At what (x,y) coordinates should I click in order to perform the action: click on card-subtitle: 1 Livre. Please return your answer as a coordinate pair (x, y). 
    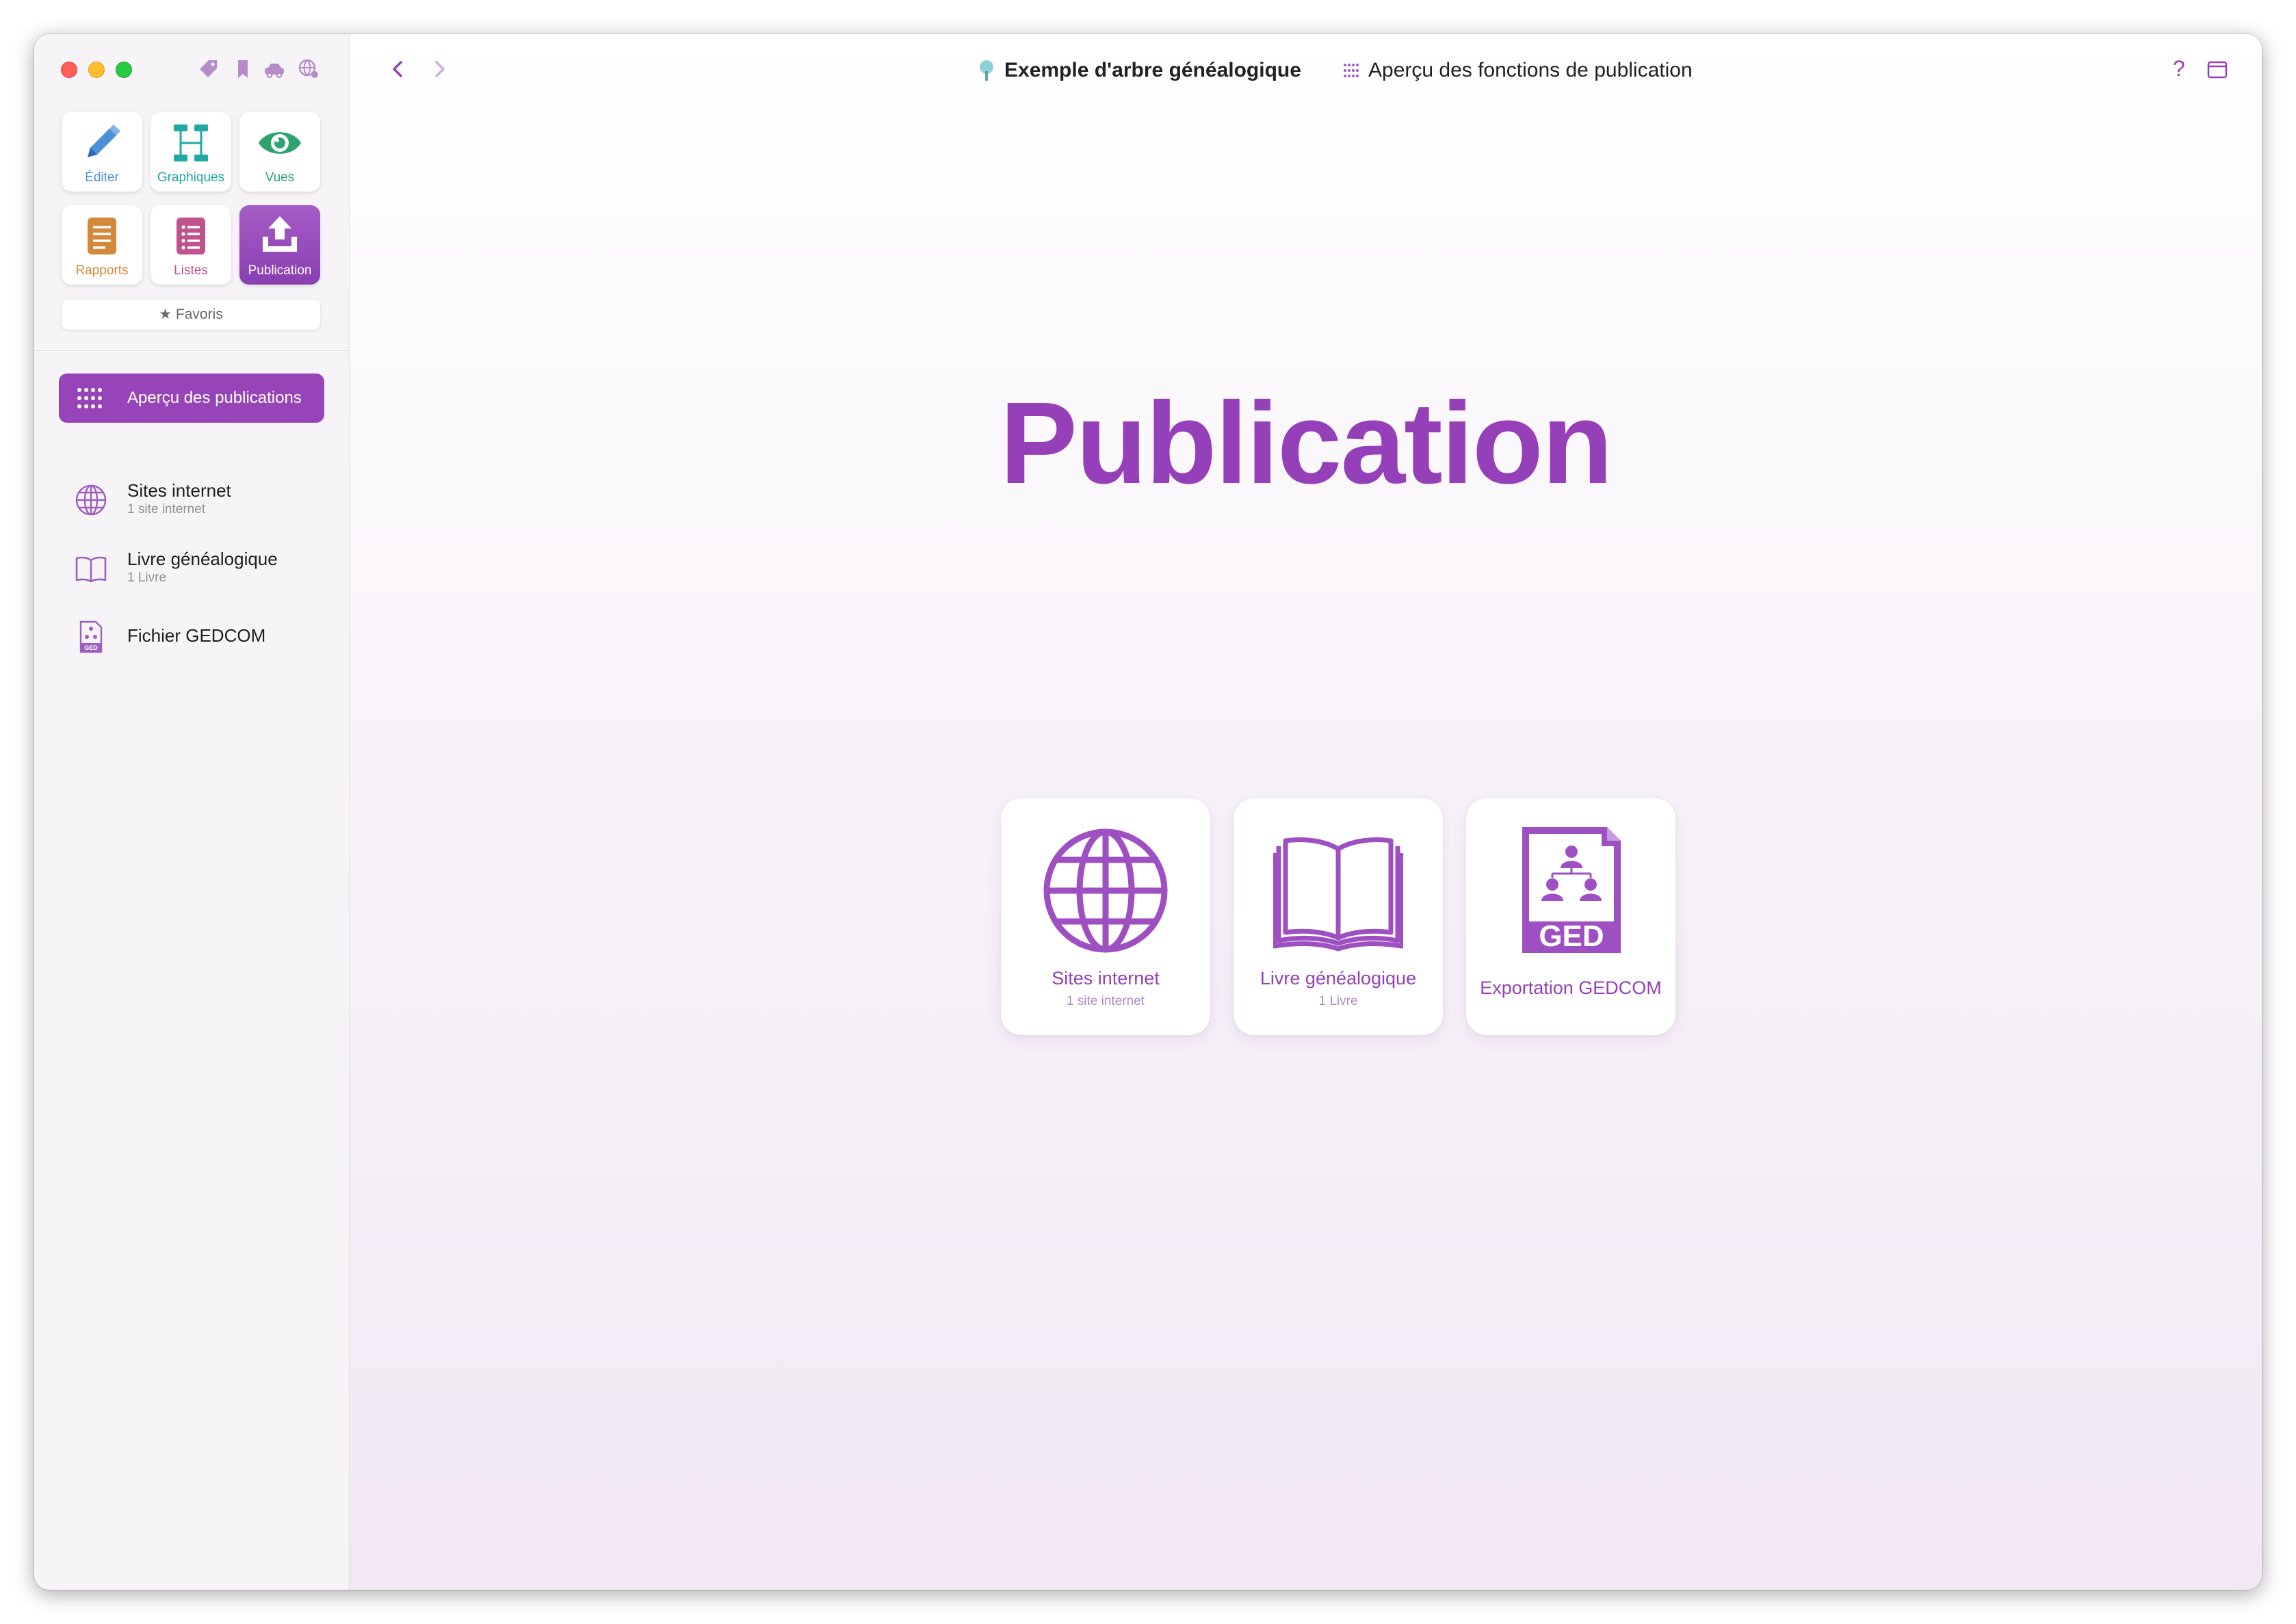
    Looking at the image, I should click on (1338, 1001).